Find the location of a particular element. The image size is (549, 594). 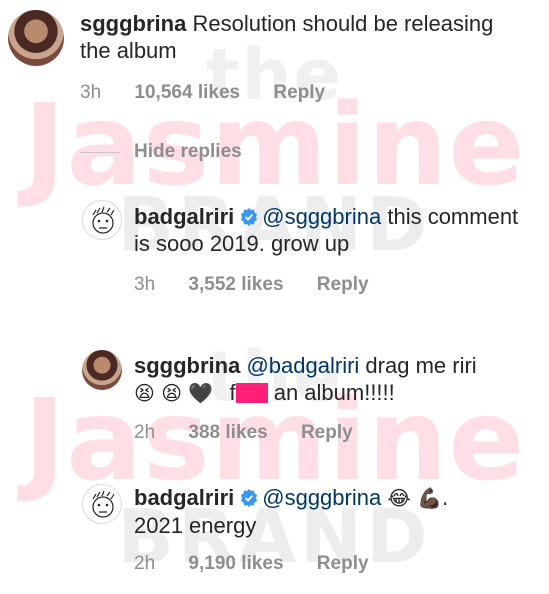

reply-meta: 2h 388 likes Reply is located at coordinates (257, 433).